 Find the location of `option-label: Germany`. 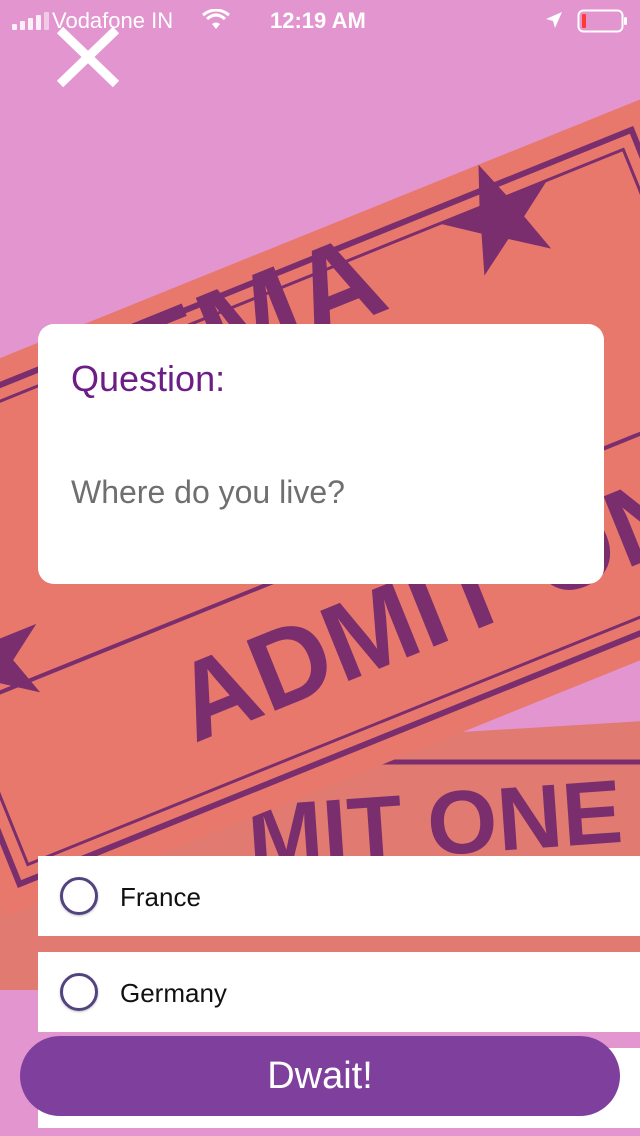

option-label: Germany is located at coordinates (173, 993).